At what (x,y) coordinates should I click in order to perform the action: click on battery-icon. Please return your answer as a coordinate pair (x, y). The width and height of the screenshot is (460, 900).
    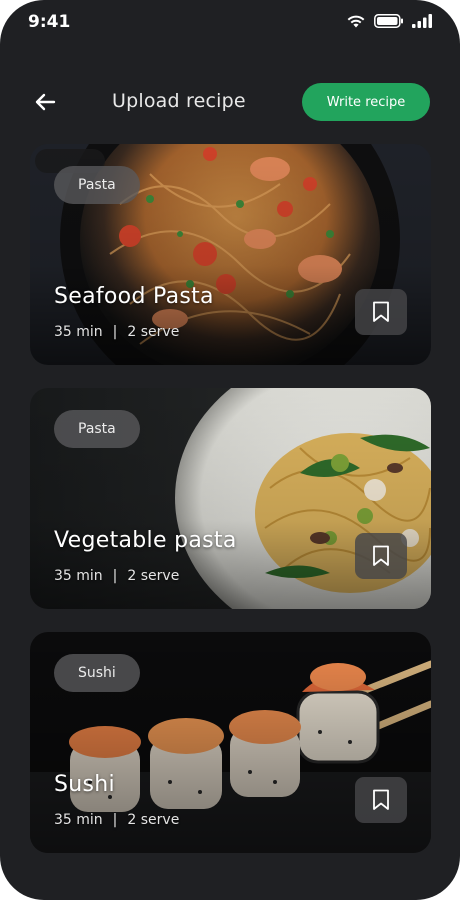
    Looking at the image, I should click on (388, 21).